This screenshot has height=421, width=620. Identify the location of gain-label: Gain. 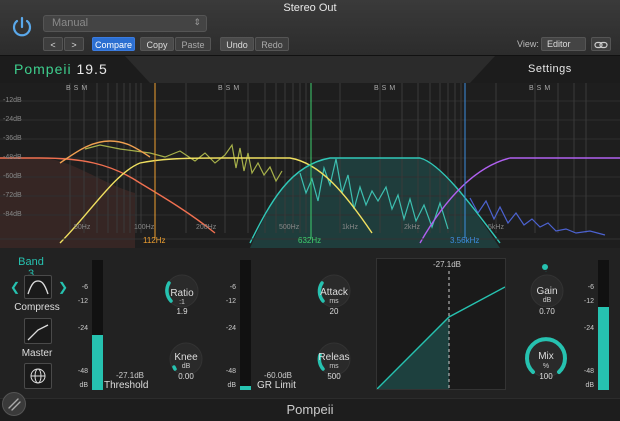
(547, 291).